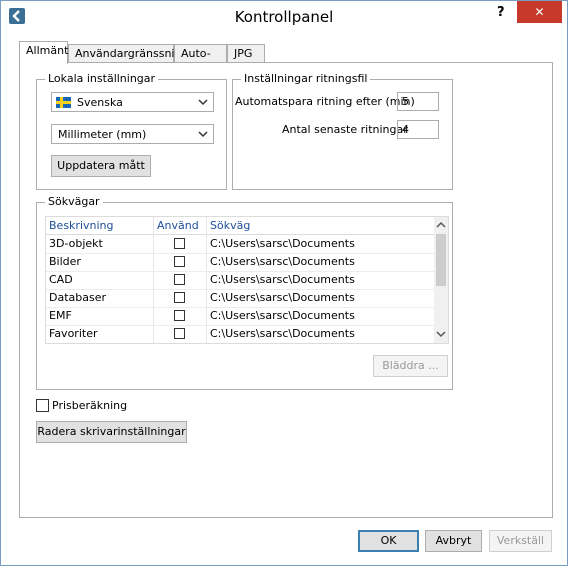 The height and width of the screenshot is (566, 568). I want to click on table-row: 3D-objekt C:\Users\sarsc\Documents, so click(240, 244).